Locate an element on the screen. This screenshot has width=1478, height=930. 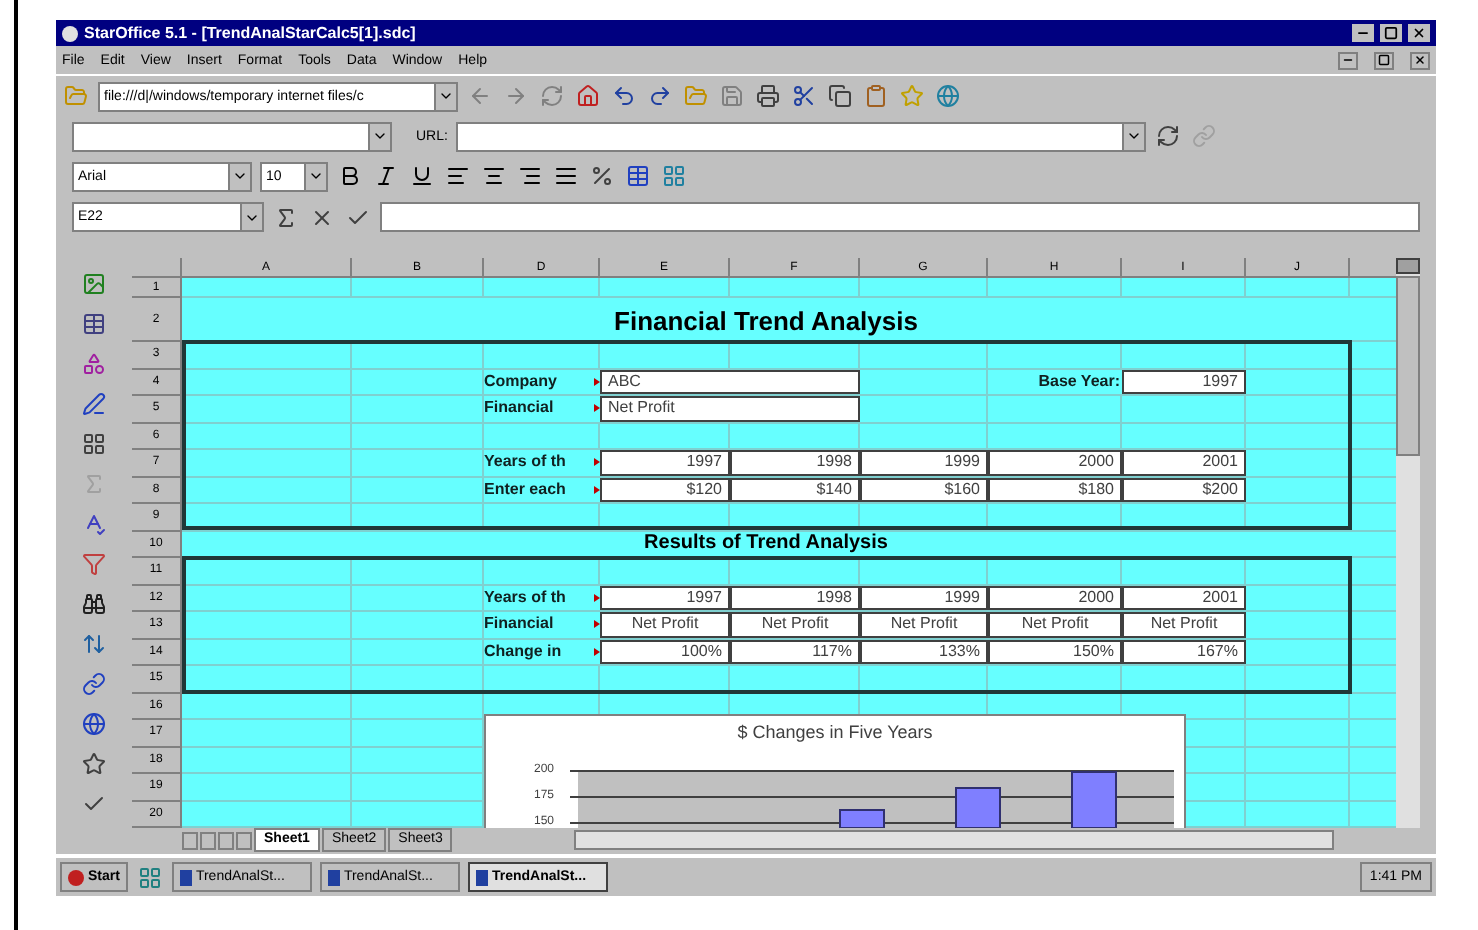
table-cell: $120 is located at coordinates (665, 489).